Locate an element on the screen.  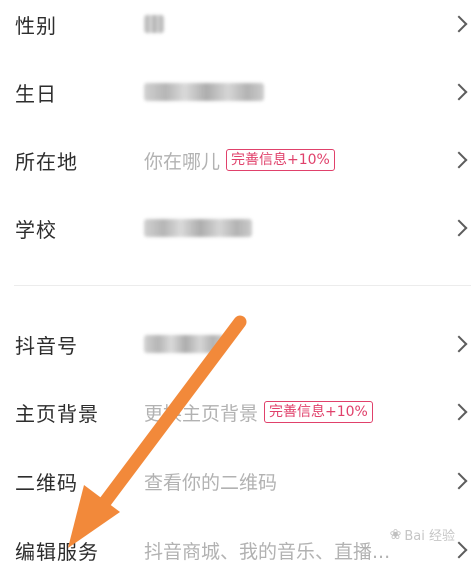
qr-code-hint: 查看你的二维码 is located at coordinates (211, 482).